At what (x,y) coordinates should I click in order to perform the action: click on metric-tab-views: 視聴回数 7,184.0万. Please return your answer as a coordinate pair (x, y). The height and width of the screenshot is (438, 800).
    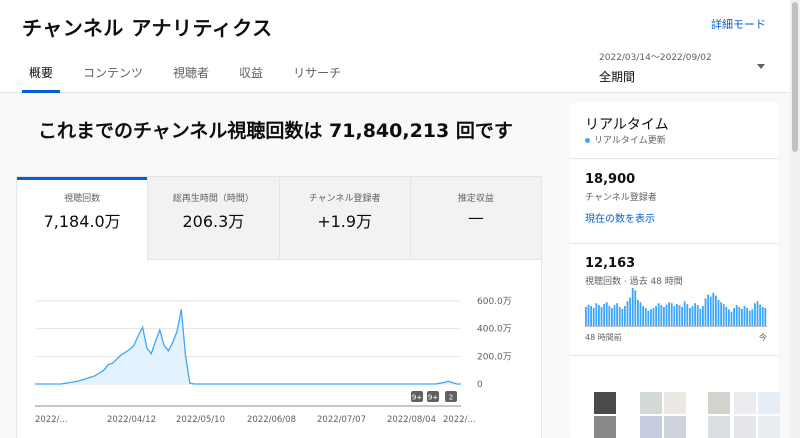
    Looking at the image, I should click on (82, 218).